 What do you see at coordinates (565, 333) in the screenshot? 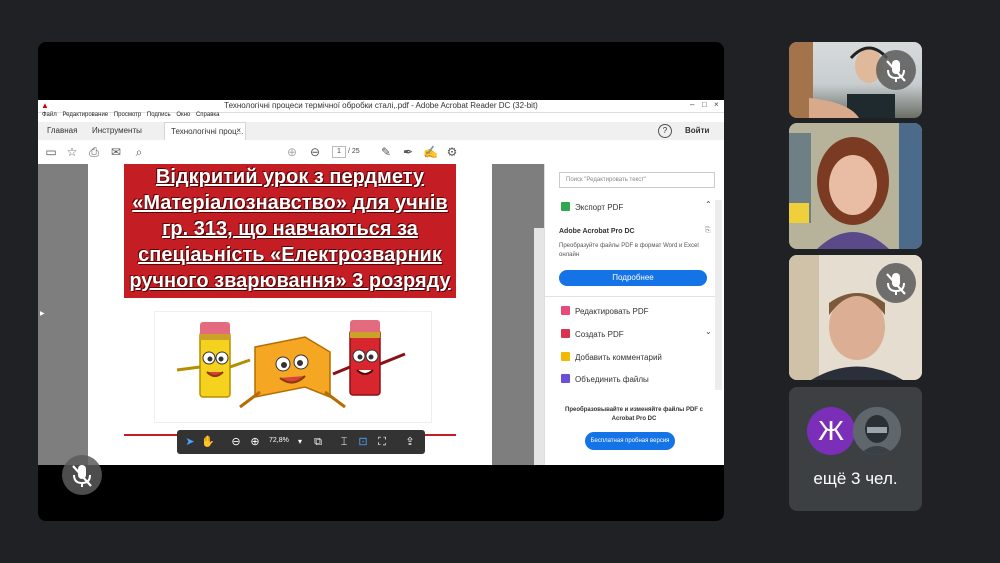
I see `create-pdf-icon` at bounding box center [565, 333].